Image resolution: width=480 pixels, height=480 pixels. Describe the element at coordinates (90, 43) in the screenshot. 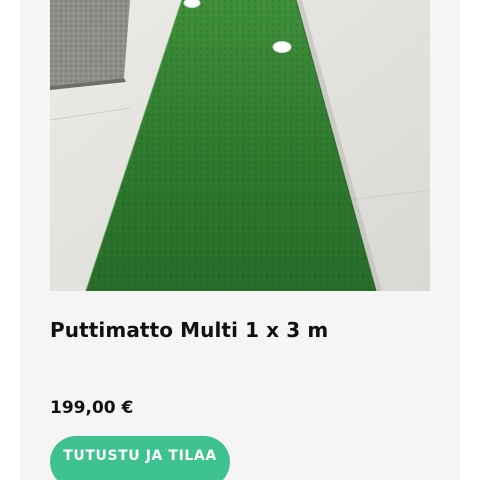

I see `rug` at that location.